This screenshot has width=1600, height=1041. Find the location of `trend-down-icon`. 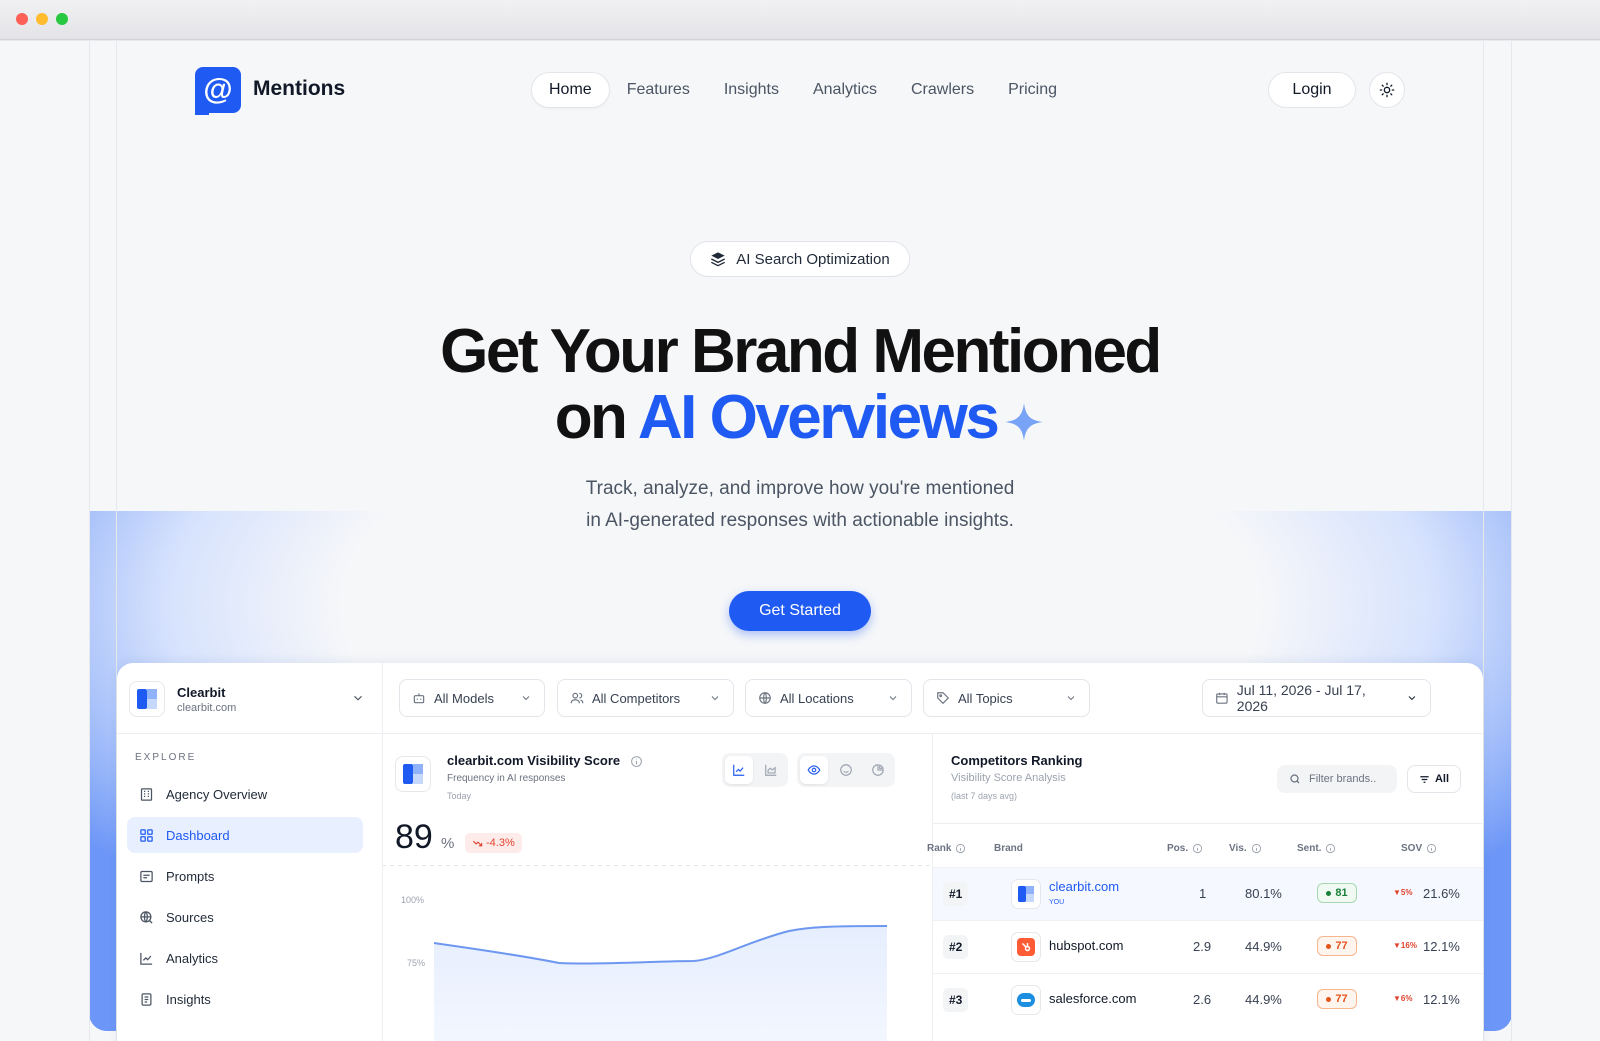

trend-down-icon is located at coordinates (477, 843).